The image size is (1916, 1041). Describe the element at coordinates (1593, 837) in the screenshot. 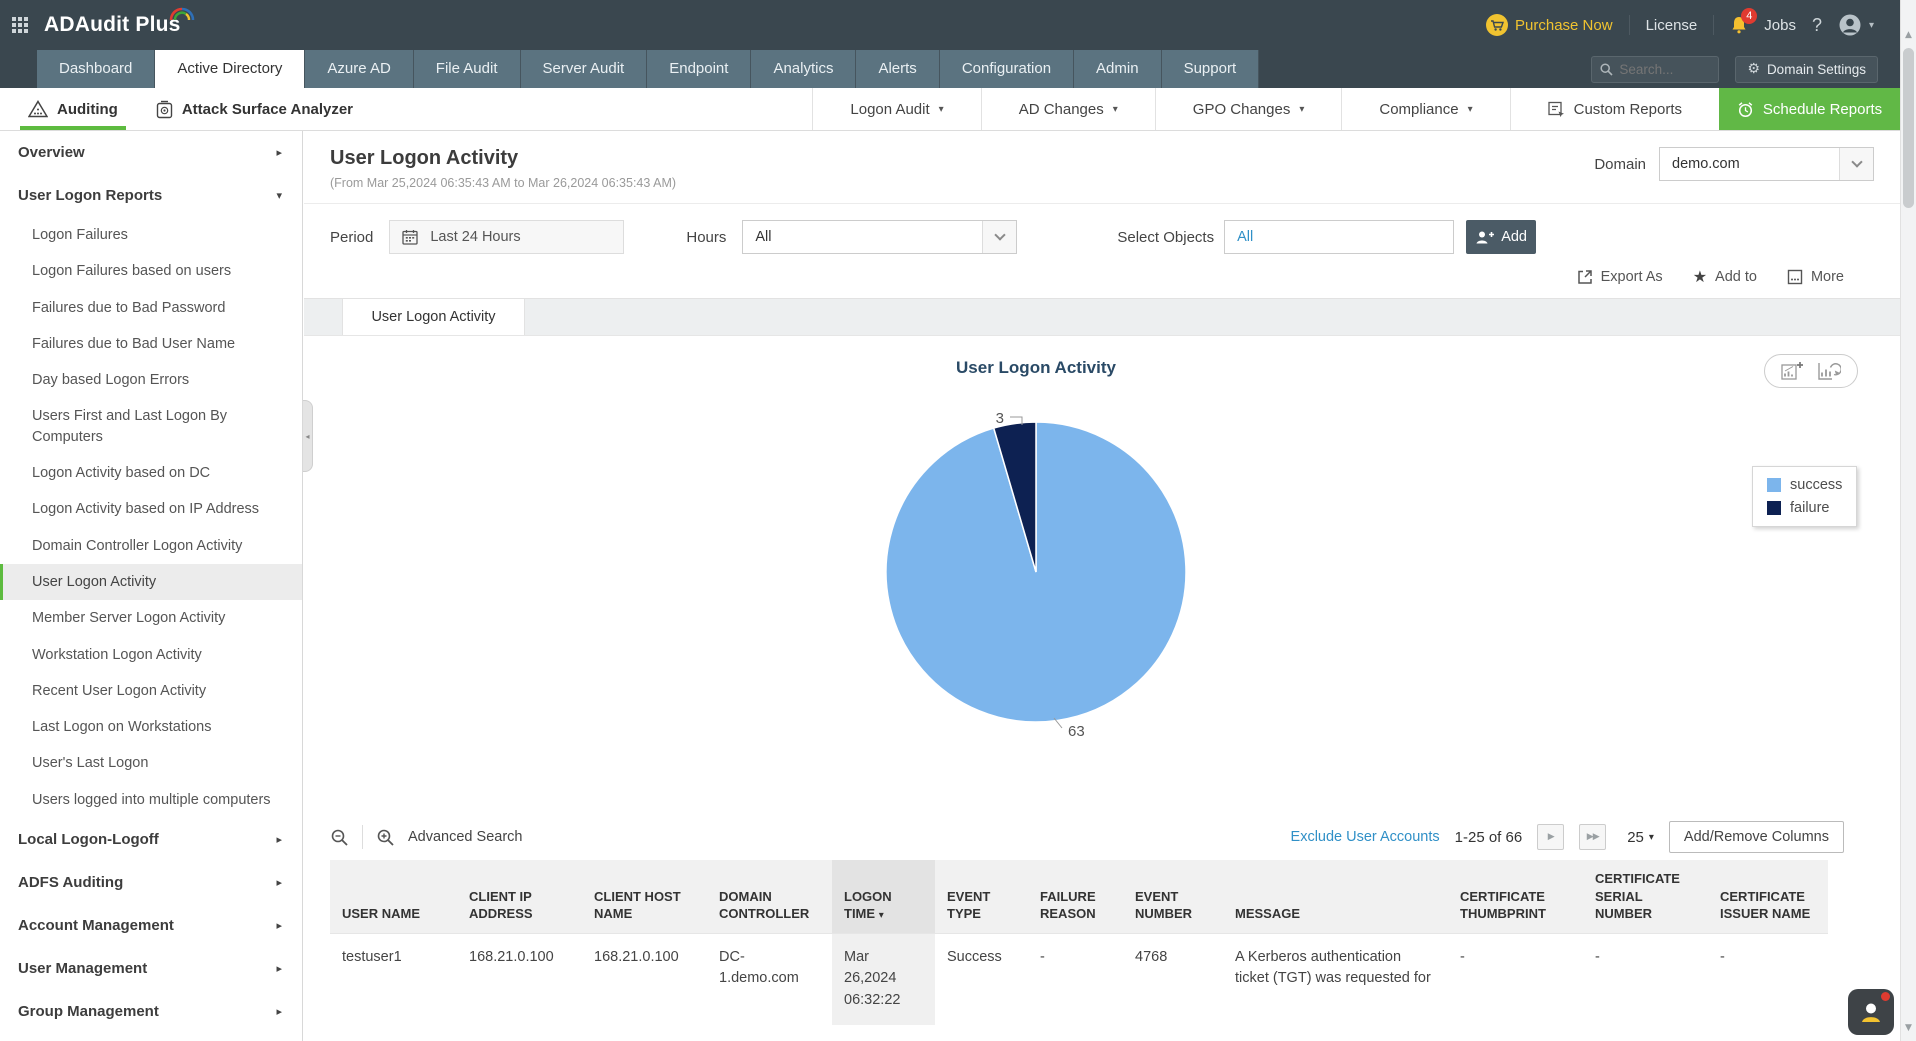

I see `last-page-button: ▶▶` at that location.